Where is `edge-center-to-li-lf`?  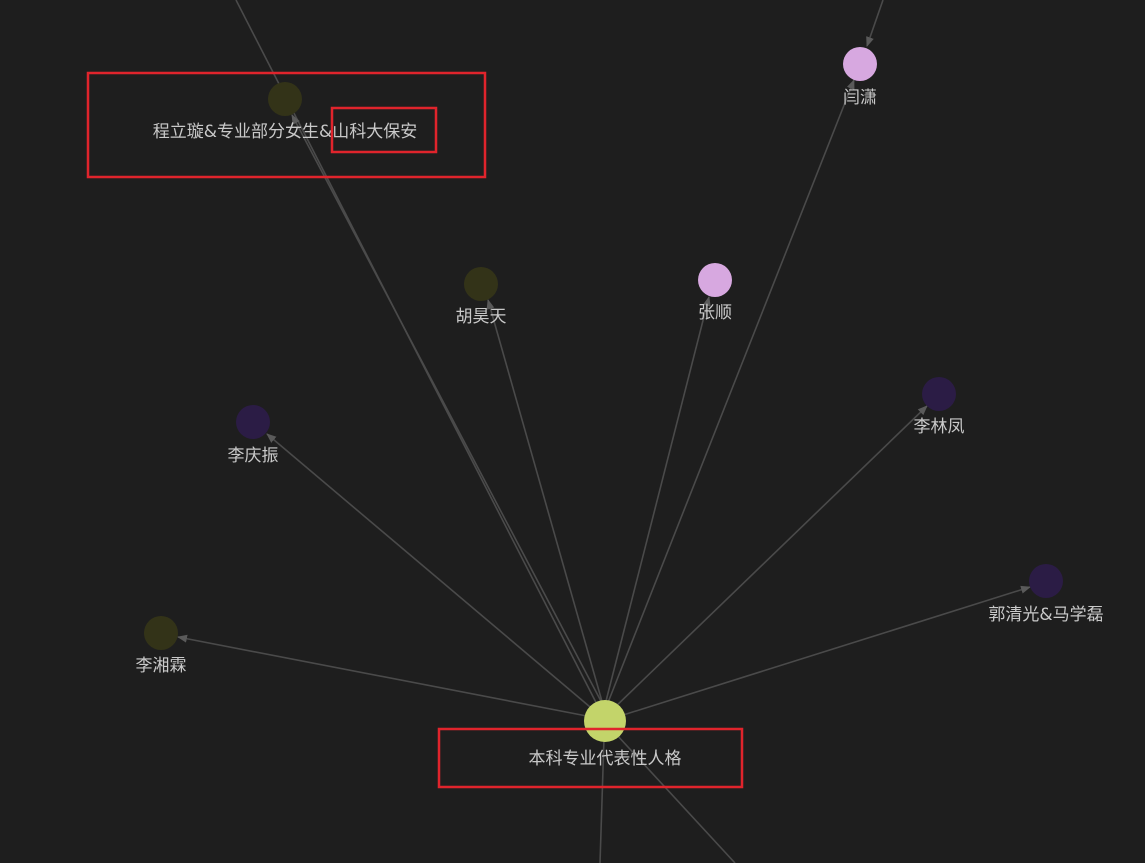 edge-center-to-li-lf is located at coordinates (769, 558).